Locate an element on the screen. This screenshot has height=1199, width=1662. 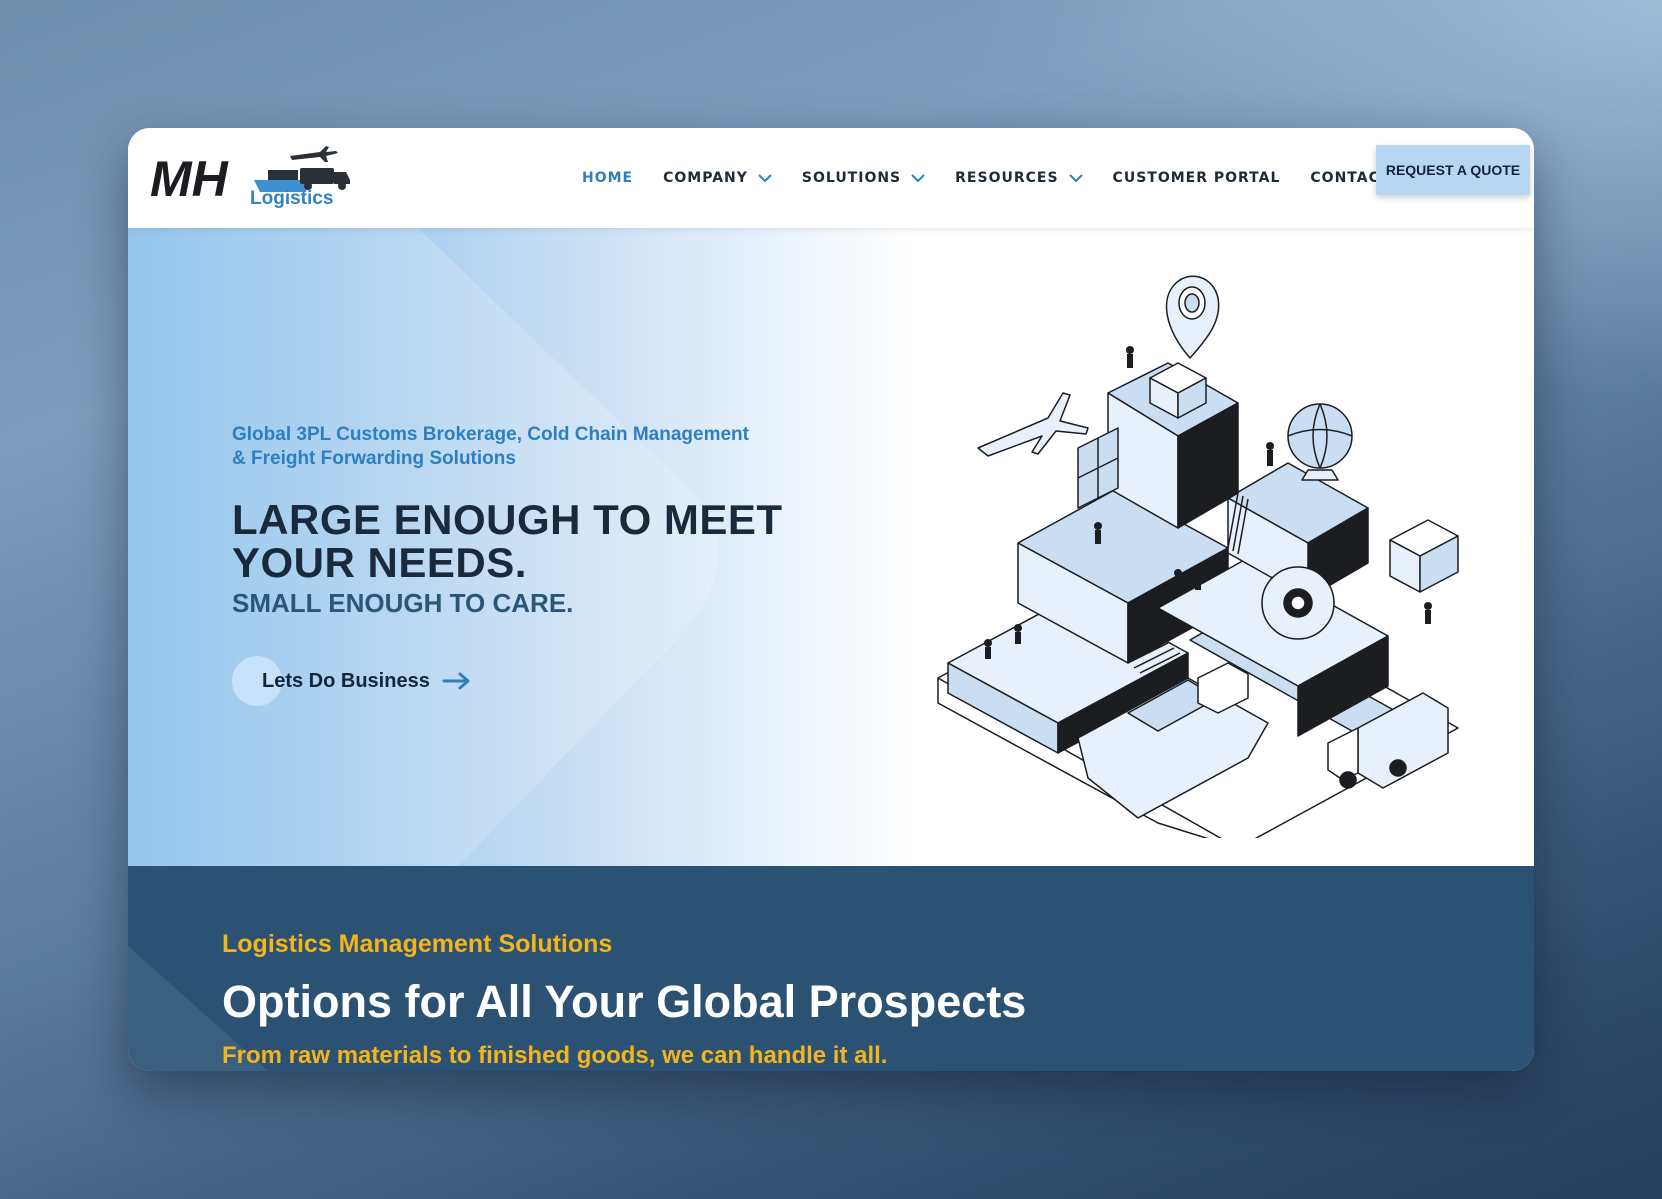
nav-item-resources: RESOURCES is located at coordinates (1019, 178).